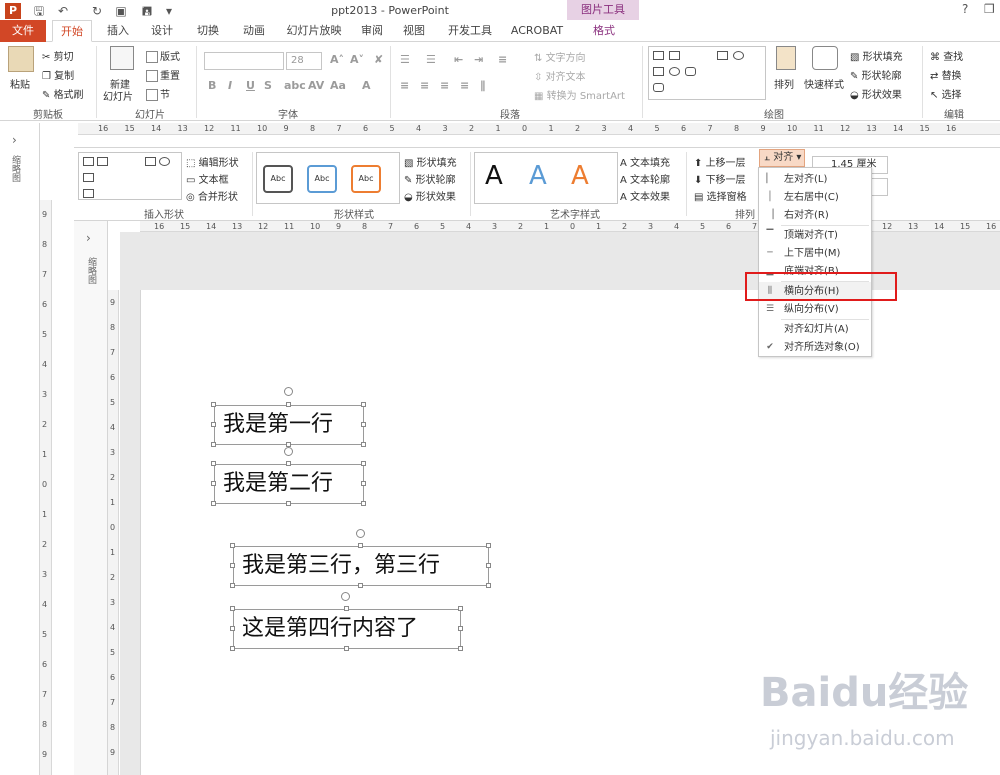 This screenshot has height=775, width=1000. I want to click on menu-item-align-left: ▏ 左对齐(L), so click(815, 179).